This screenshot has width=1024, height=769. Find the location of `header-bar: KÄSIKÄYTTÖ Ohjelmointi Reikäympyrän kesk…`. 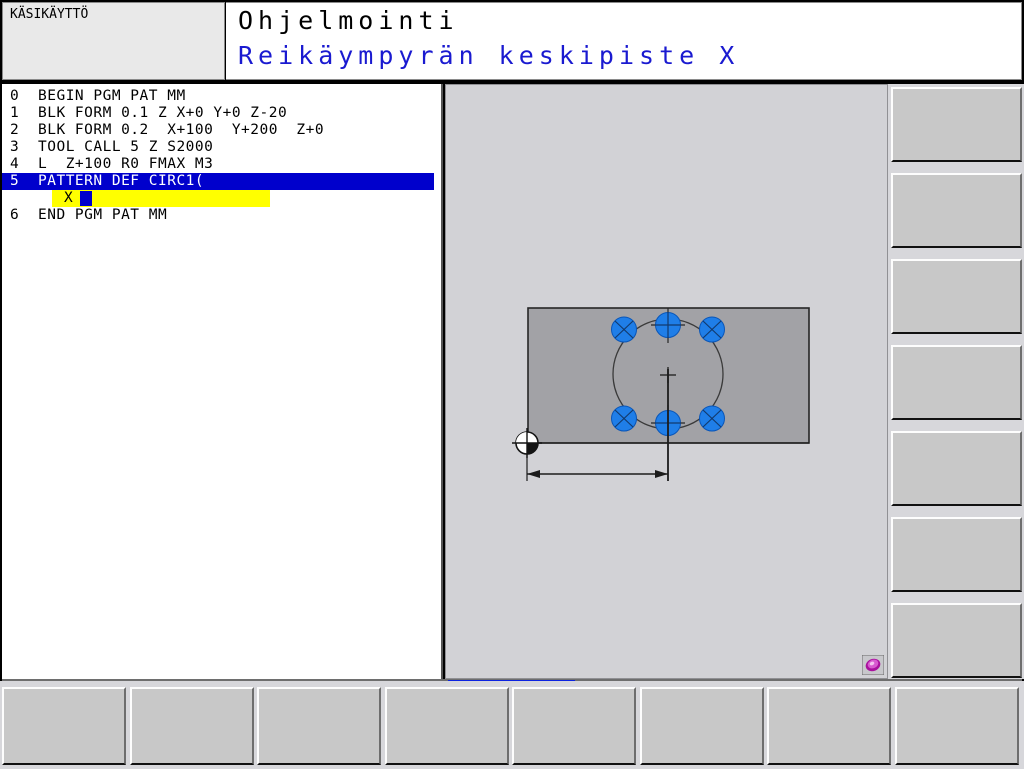

header-bar: KÄSIKÄYTTÖ Ohjelmointi Reikäympyrän kesk… is located at coordinates (512, 41).